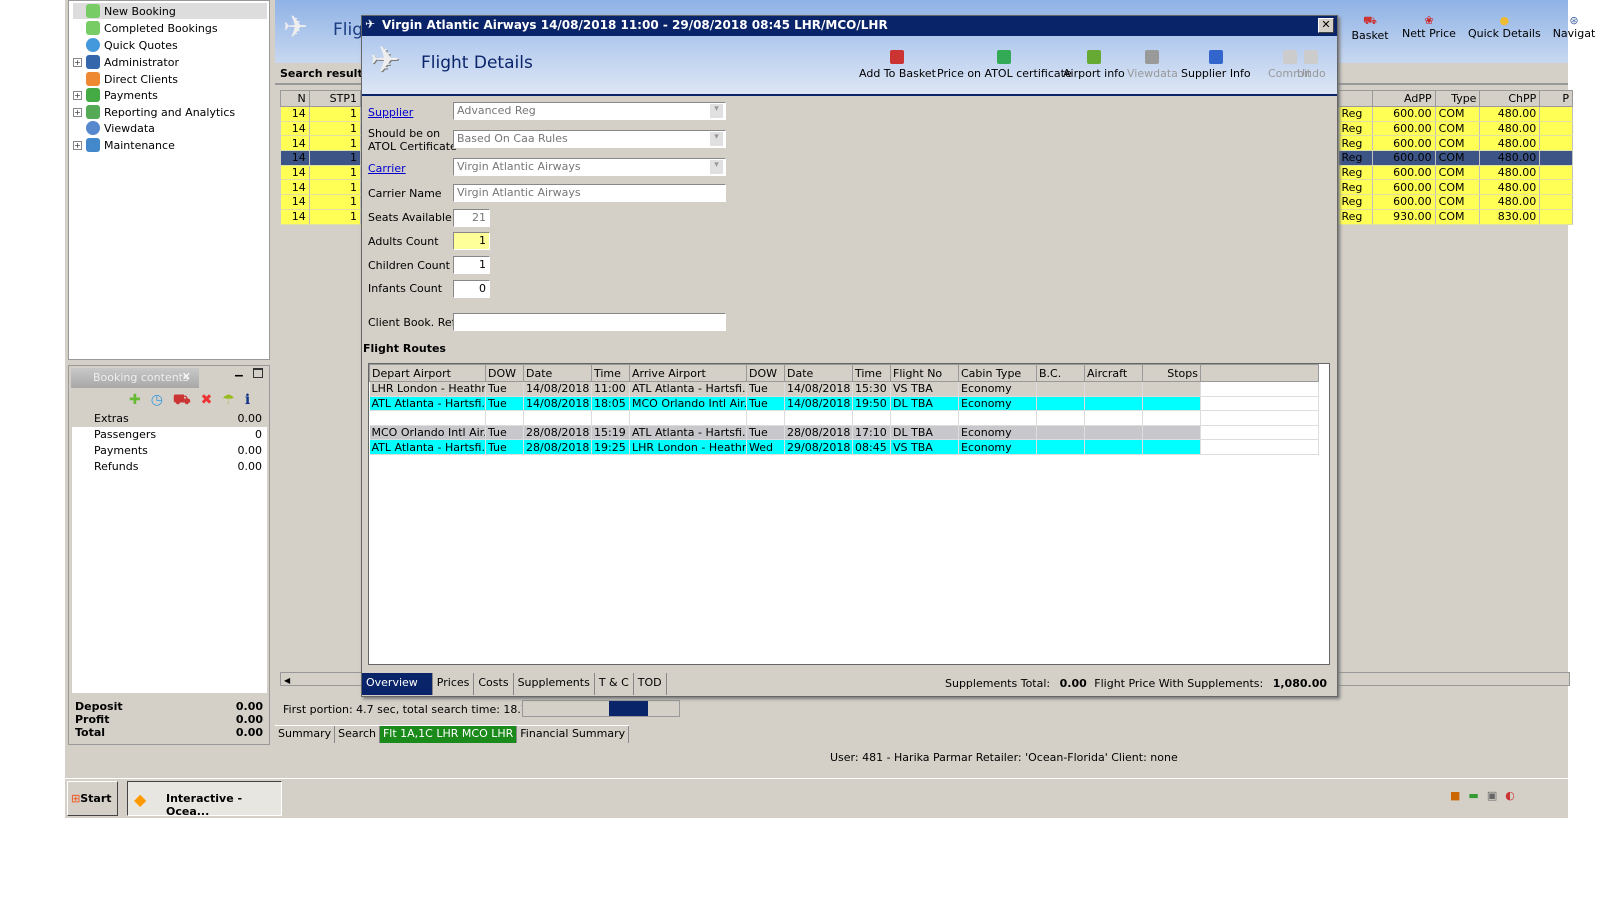  I want to click on booking-tab: Flt 1A,1C LHR MCO LHR, so click(448, 734).